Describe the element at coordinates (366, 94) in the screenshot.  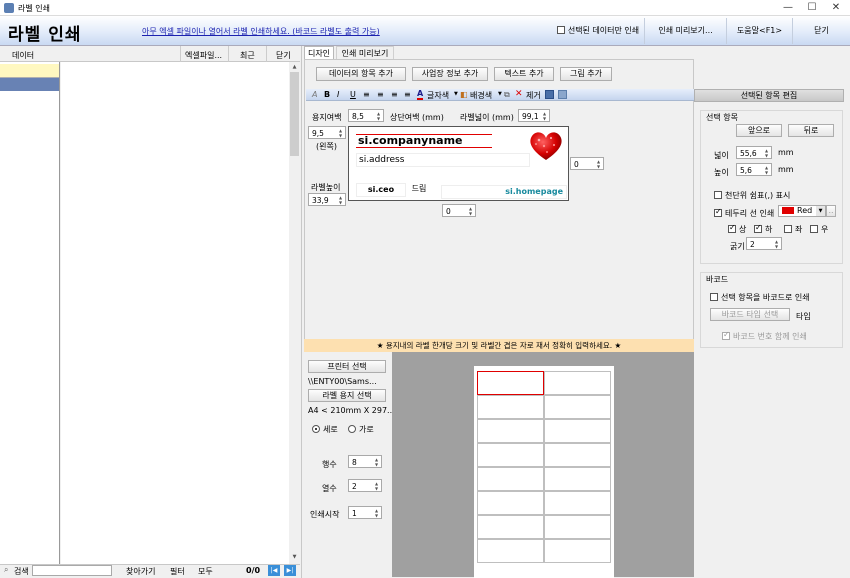
I see `align-left-icon: ≡` at that location.